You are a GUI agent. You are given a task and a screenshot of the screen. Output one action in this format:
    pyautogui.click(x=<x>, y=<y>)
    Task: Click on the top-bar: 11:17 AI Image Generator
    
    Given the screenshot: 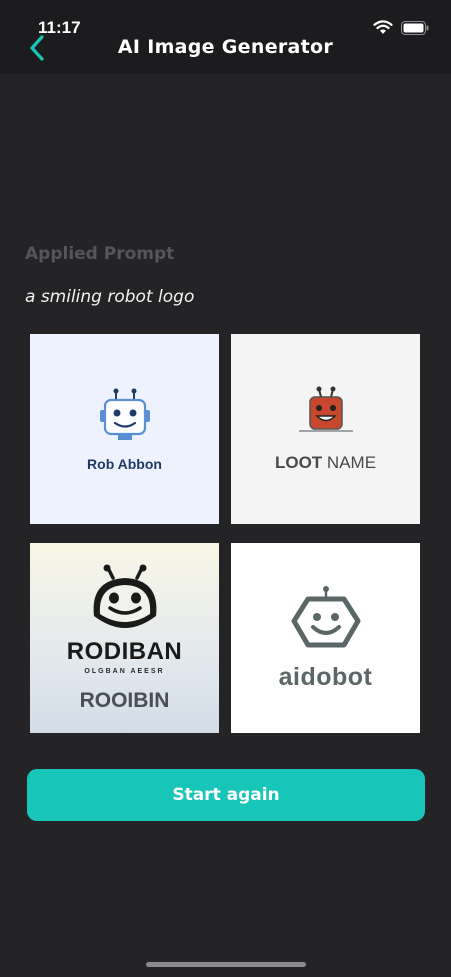 What is the action you would take?
    pyautogui.click(x=225, y=37)
    